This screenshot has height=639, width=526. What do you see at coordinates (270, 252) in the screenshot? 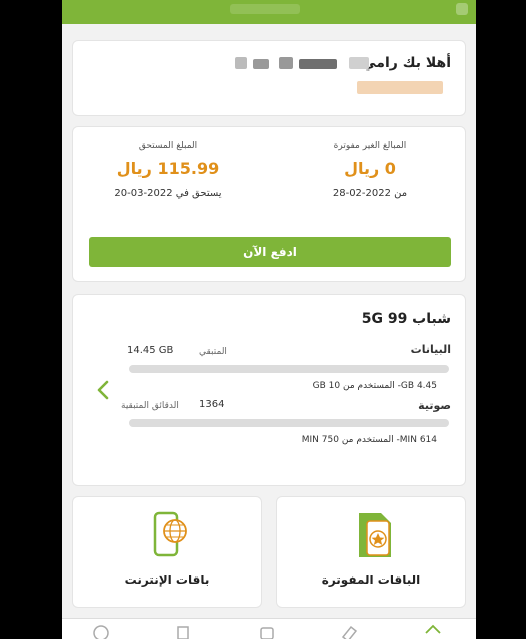
I see `pay-now-button: ادفع الآن` at bounding box center [270, 252].